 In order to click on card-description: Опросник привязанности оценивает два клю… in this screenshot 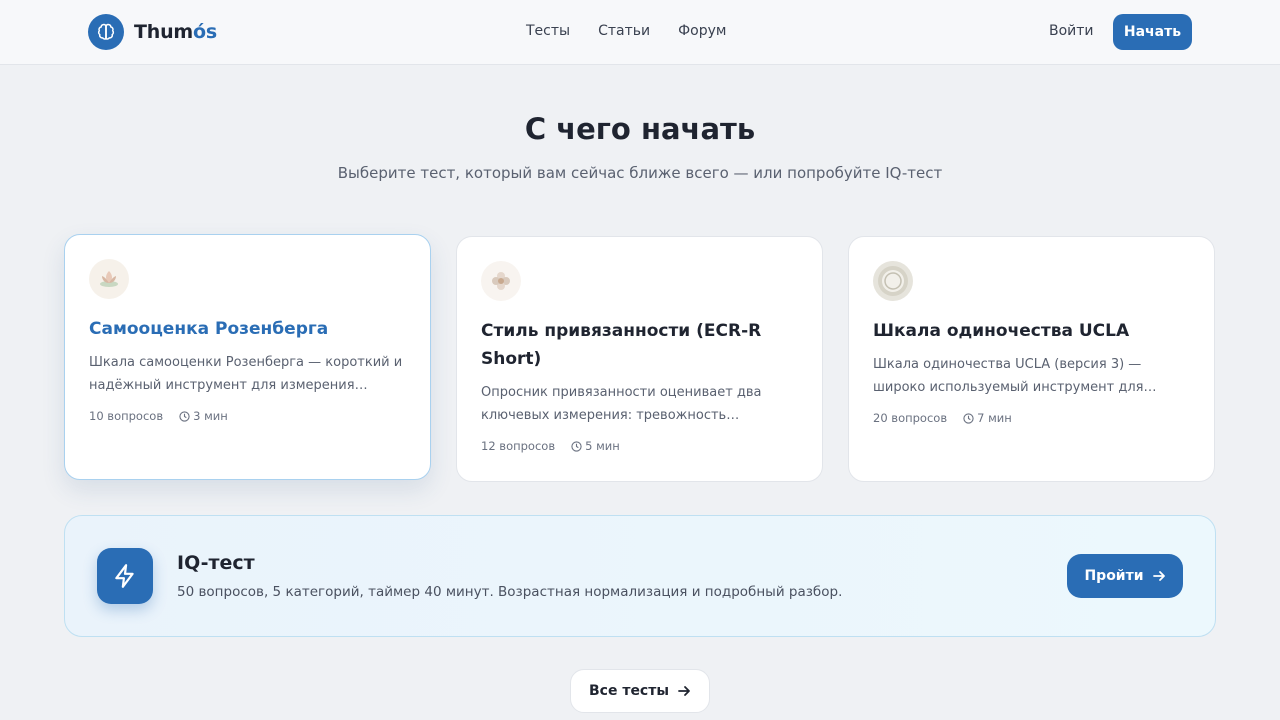, I will do `click(621, 404)`.